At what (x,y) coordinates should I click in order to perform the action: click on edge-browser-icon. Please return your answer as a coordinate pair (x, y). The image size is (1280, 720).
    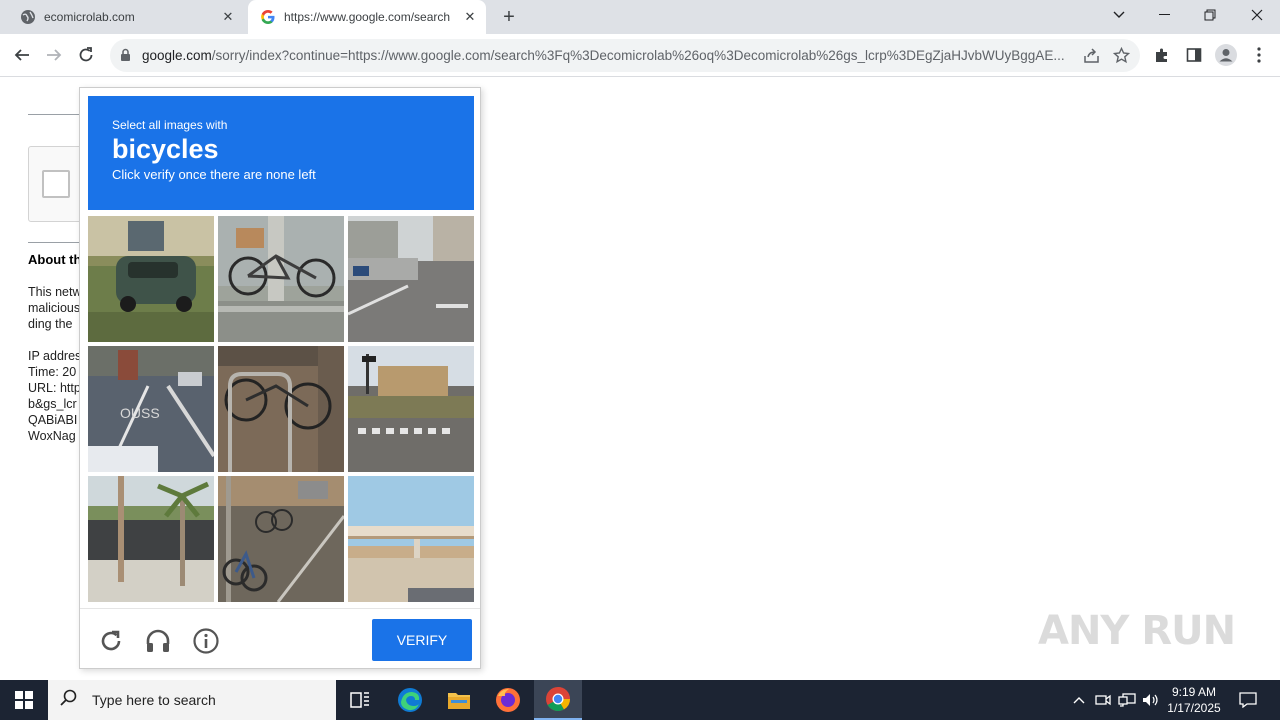
    Looking at the image, I should click on (410, 700).